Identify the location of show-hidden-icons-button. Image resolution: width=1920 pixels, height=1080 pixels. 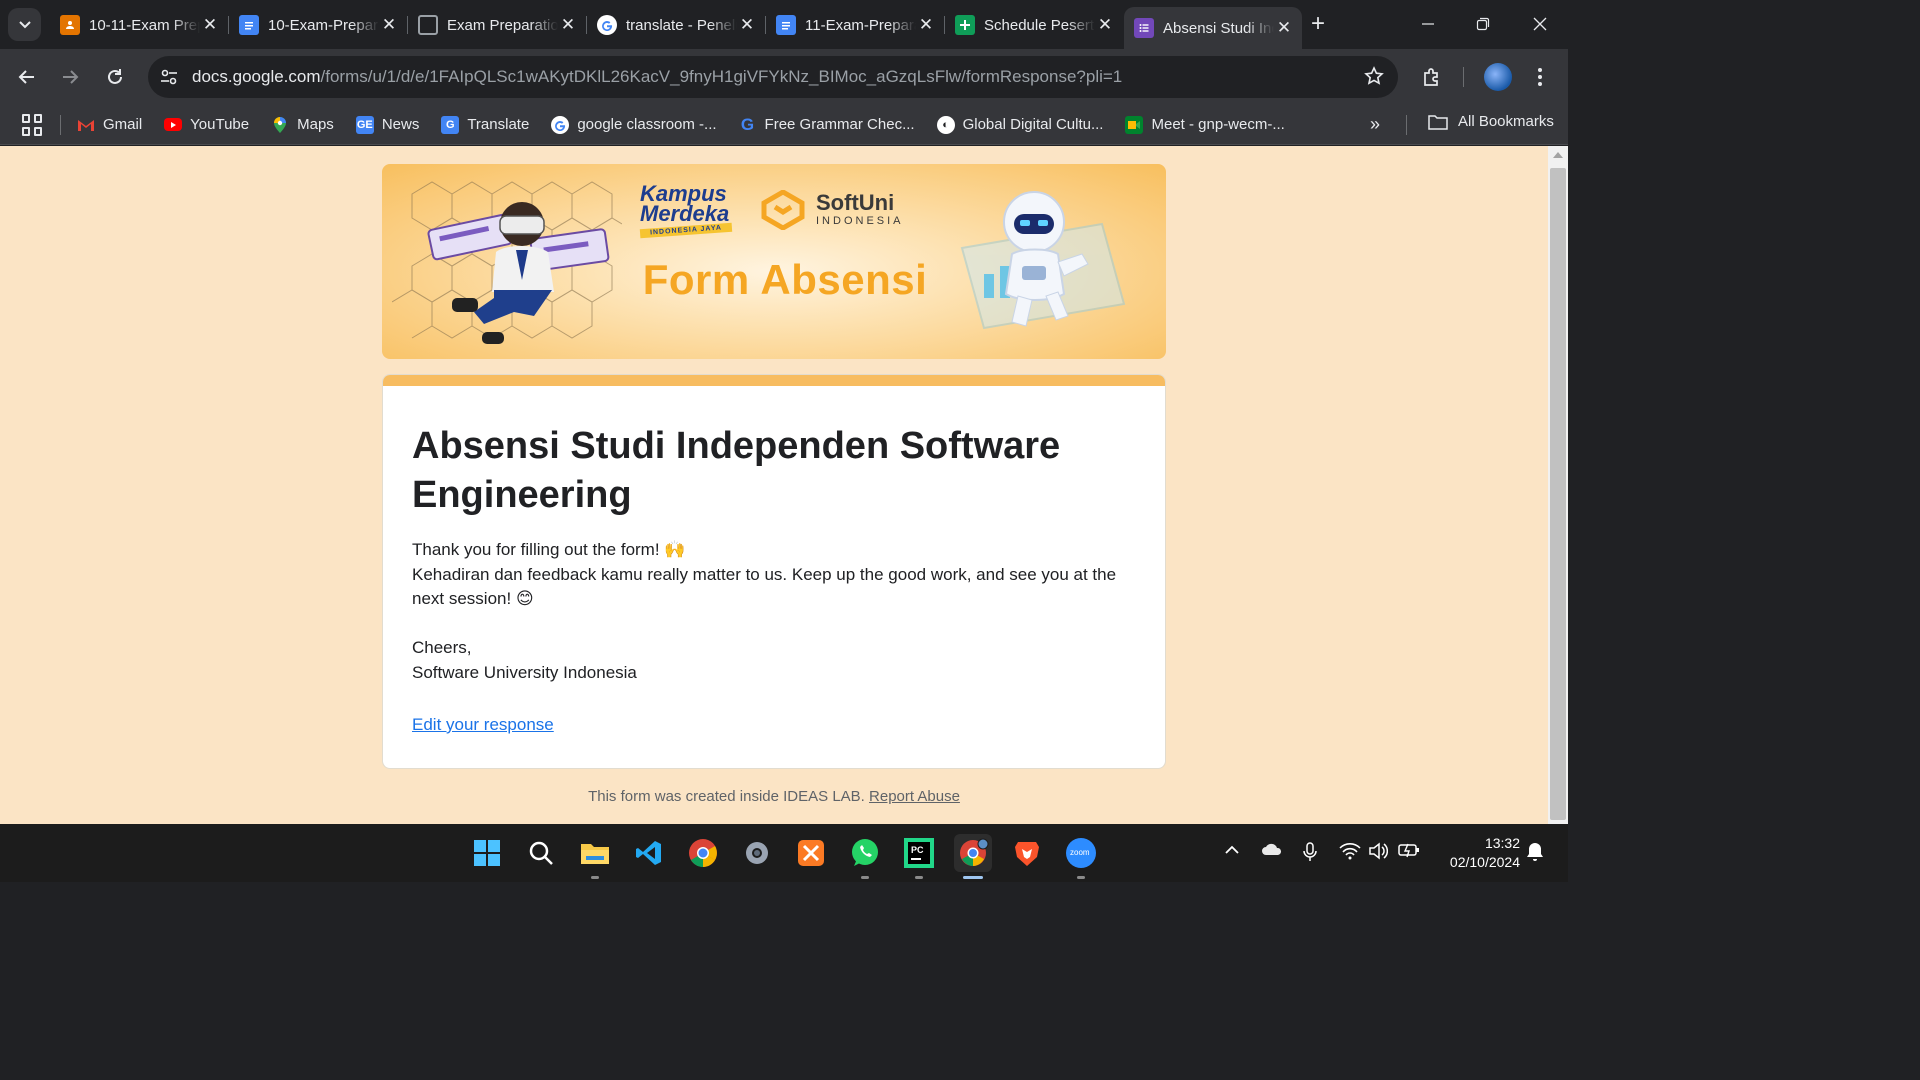
(1232, 851).